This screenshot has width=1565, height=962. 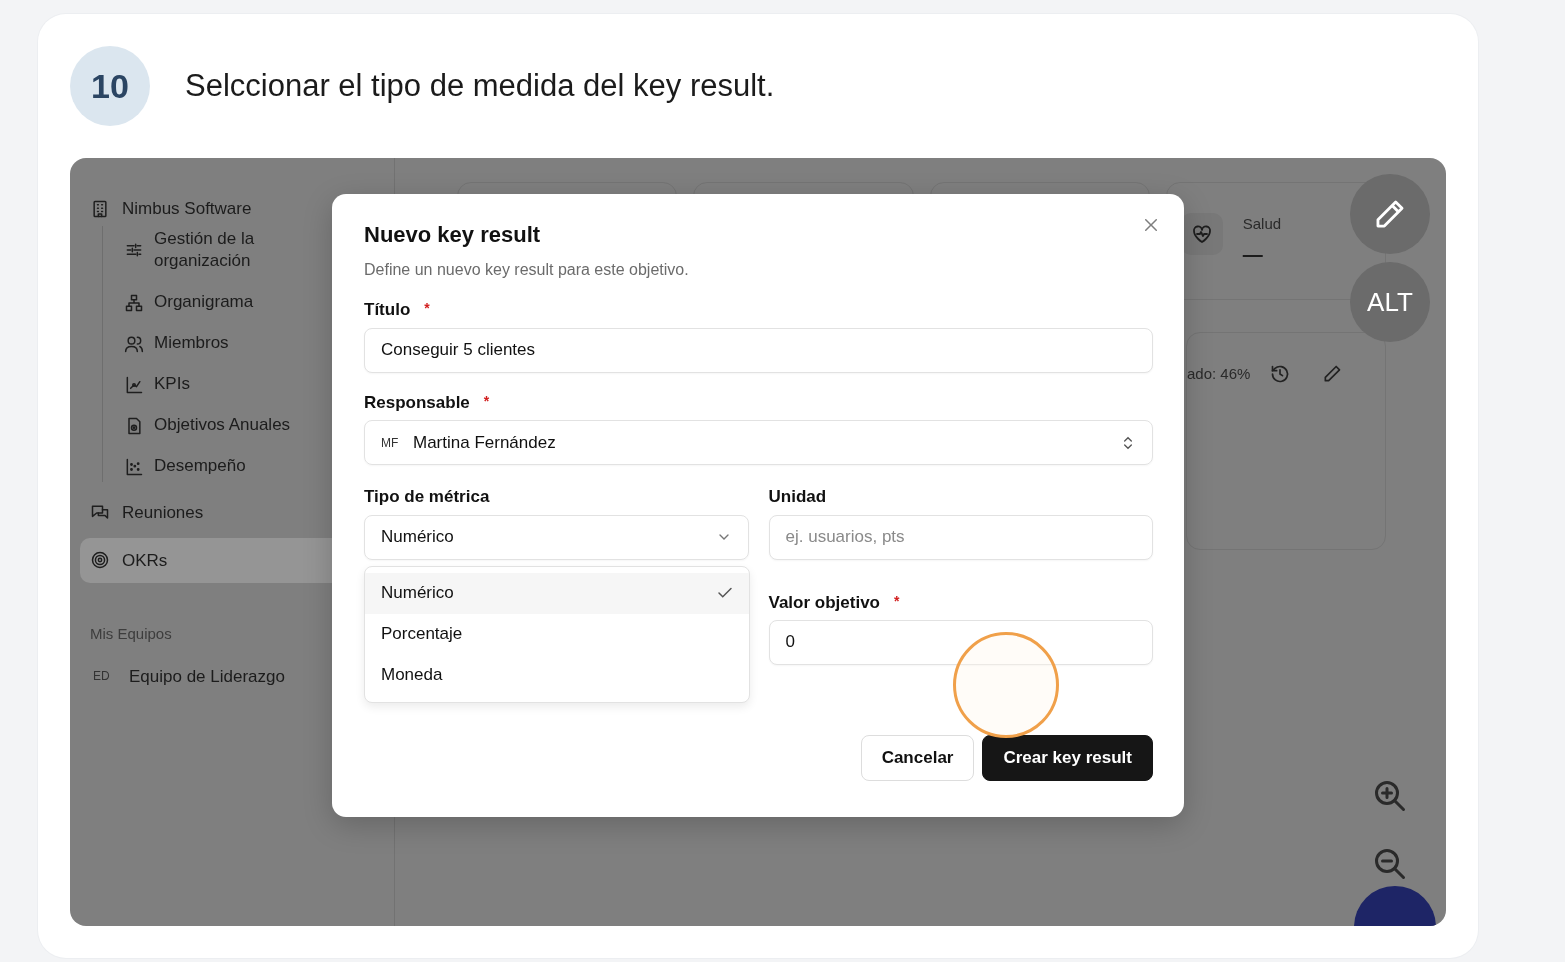 What do you see at coordinates (100, 208) in the screenshot?
I see `building-icon` at bounding box center [100, 208].